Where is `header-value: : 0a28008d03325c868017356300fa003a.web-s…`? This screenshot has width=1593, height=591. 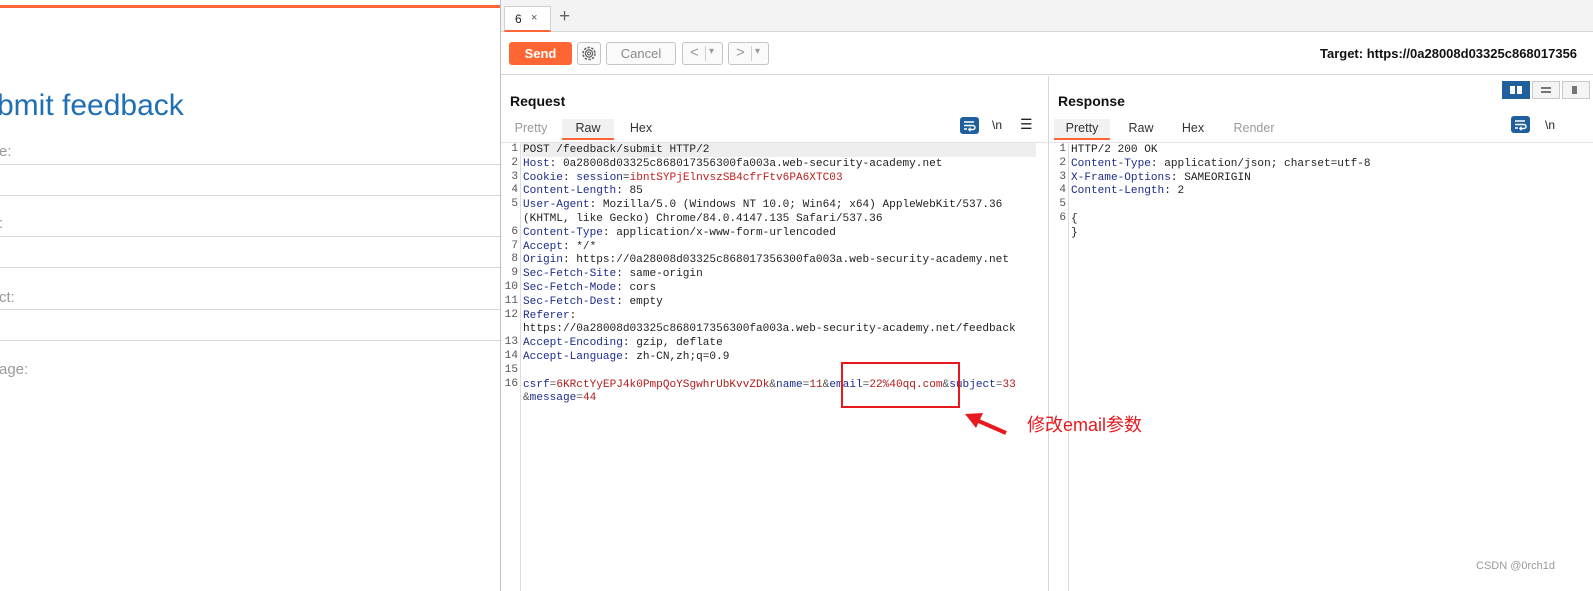 header-value: : 0a28008d03325c868017356300fa003a.web-s… is located at coordinates (746, 163).